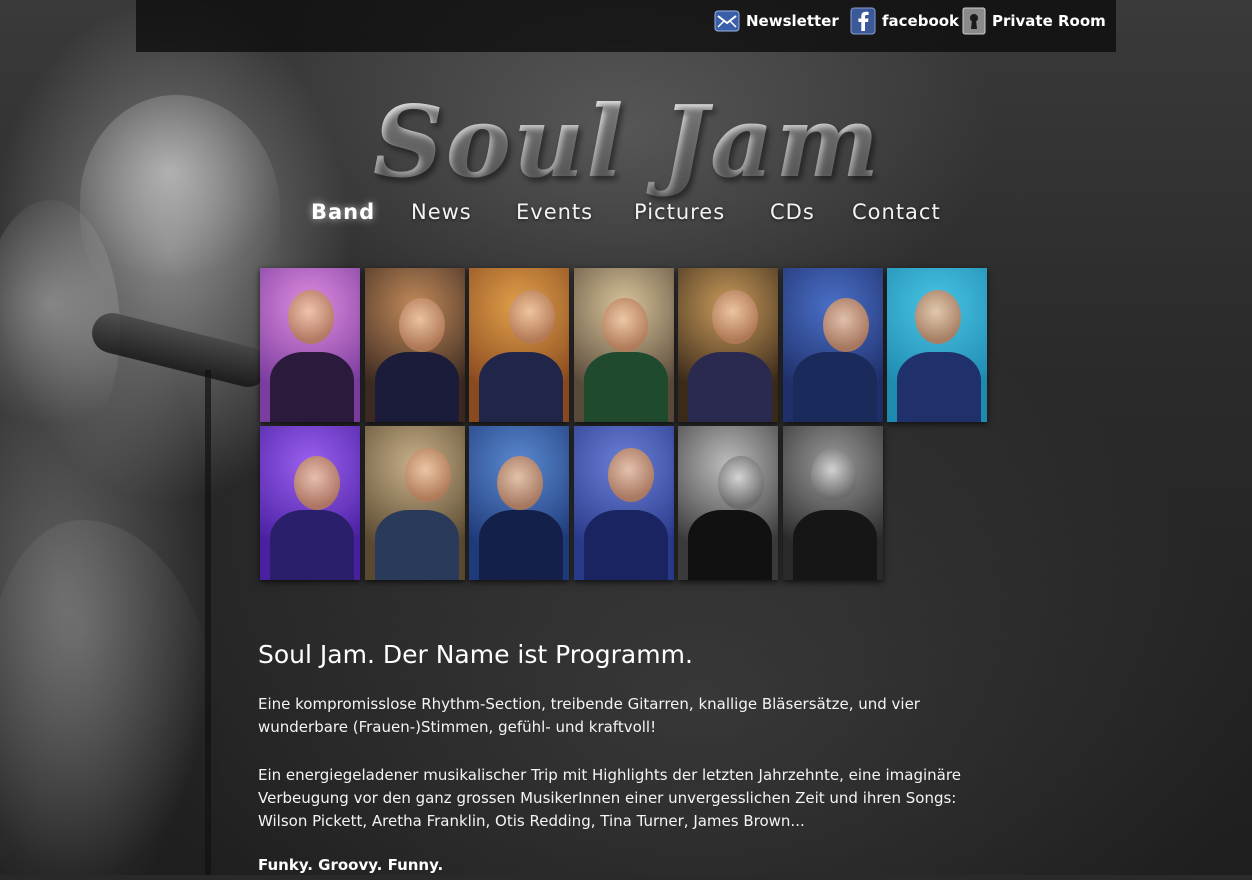 The height and width of the screenshot is (880, 1252). I want to click on envelope-icon, so click(727, 21).